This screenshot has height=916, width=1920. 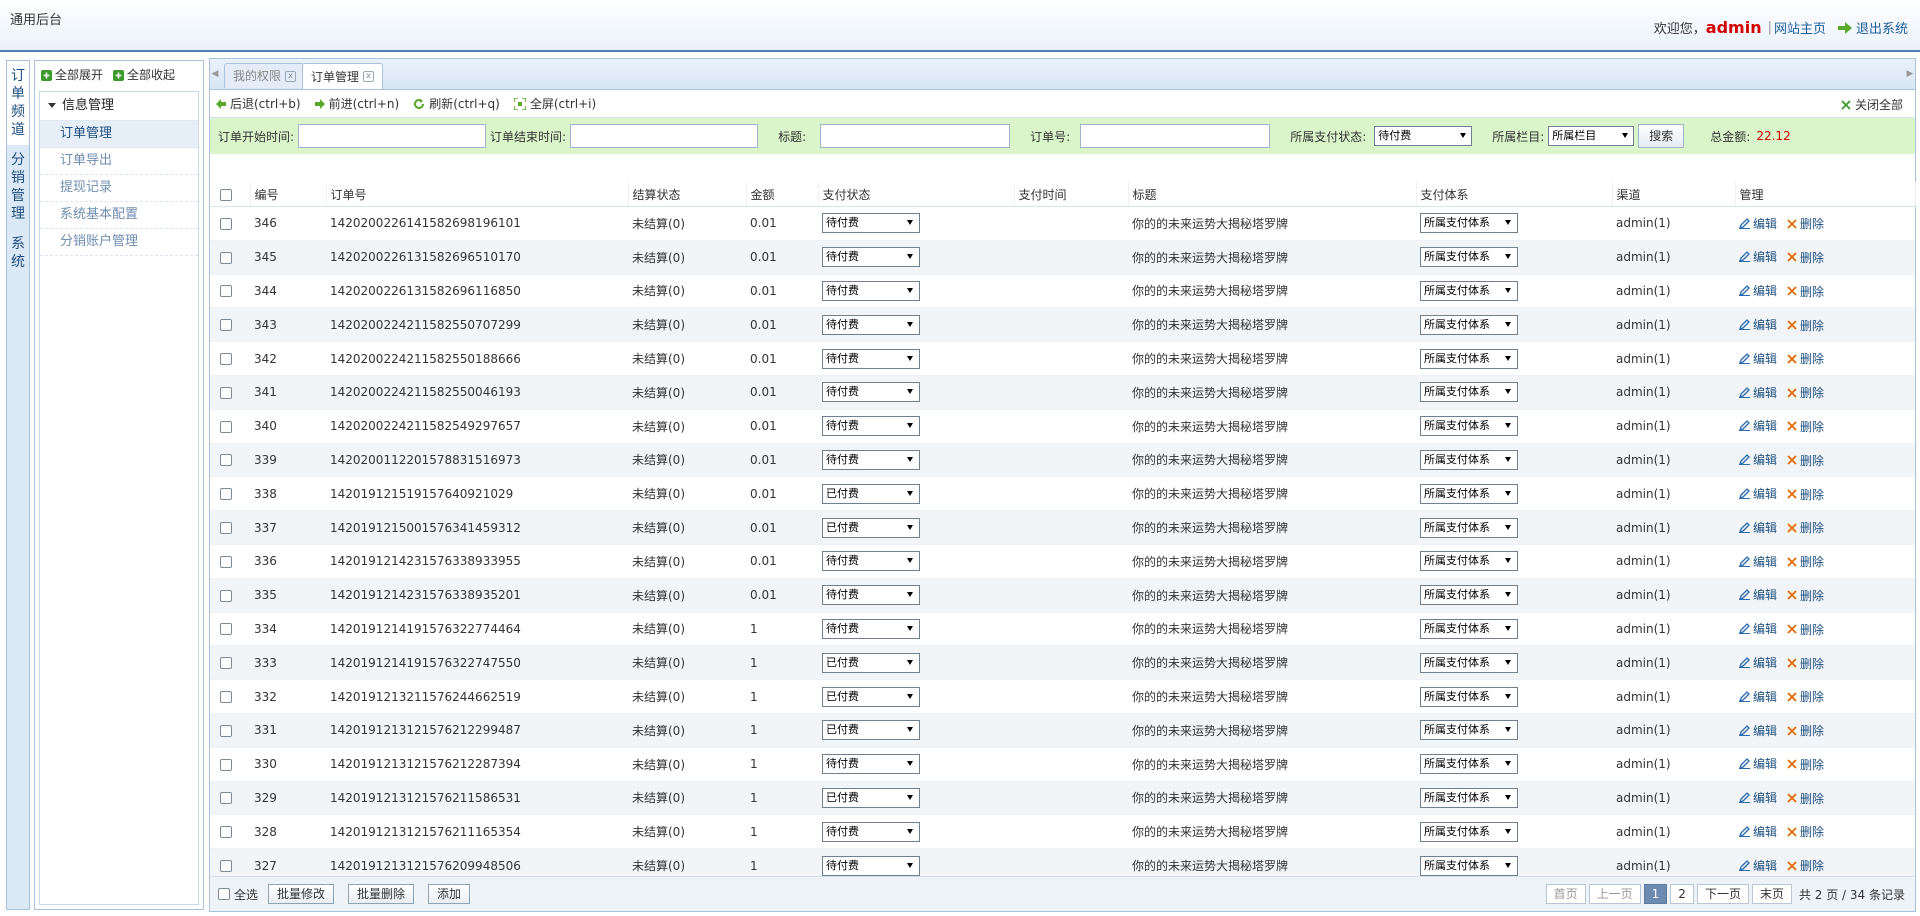 What do you see at coordinates (1661, 136) in the screenshot?
I see `search-button: 搜索` at bounding box center [1661, 136].